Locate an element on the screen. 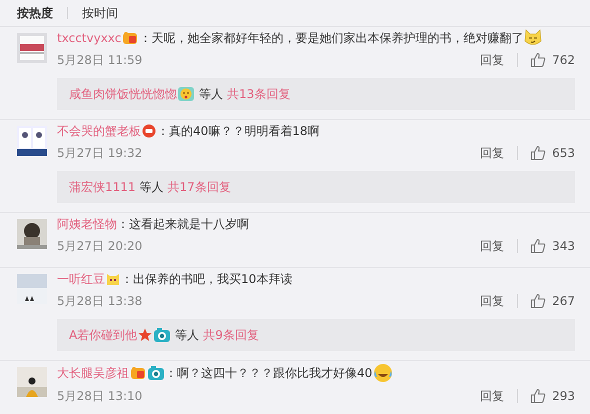 This screenshot has height=414, width=590. cat-emoji-icon is located at coordinates (533, 38).